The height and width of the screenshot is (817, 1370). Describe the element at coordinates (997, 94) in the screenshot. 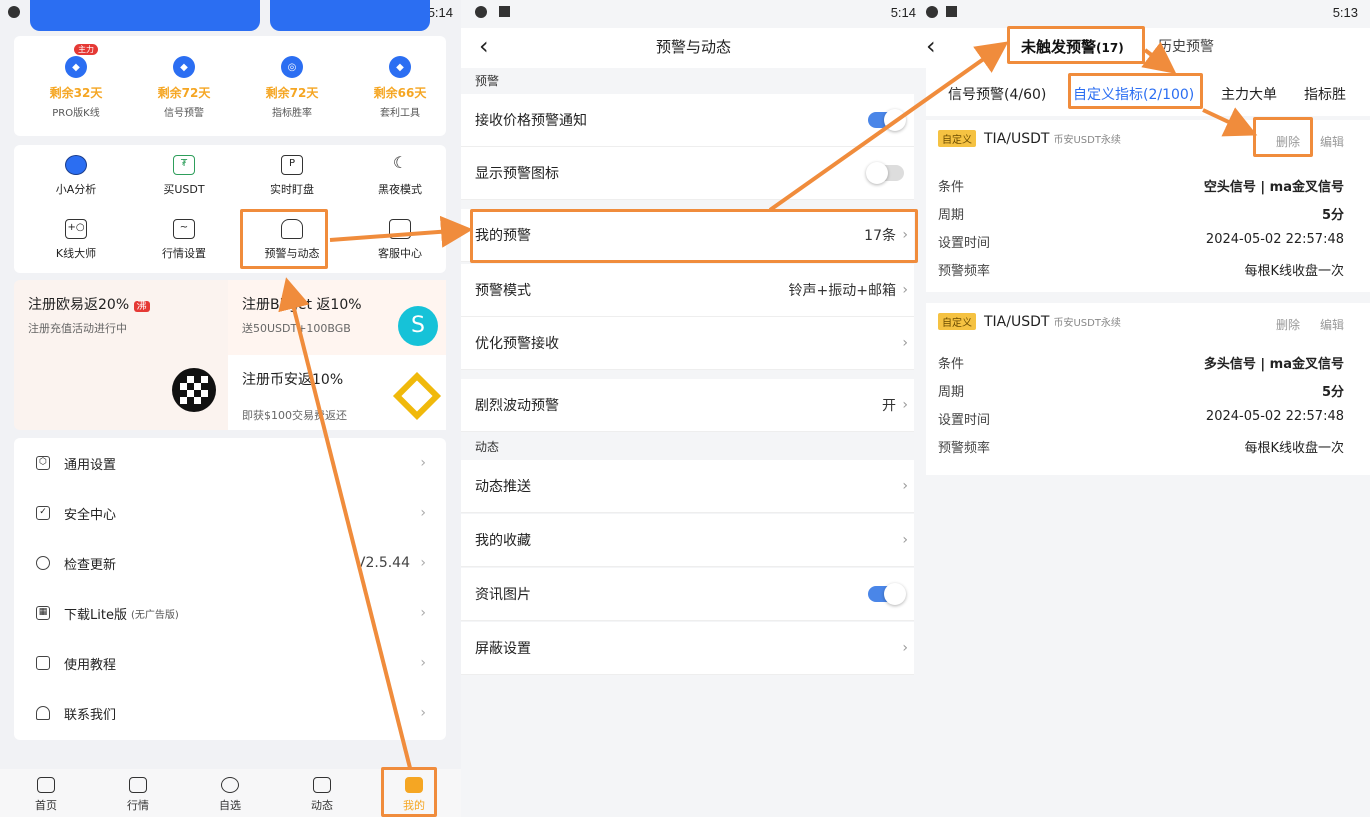

I see `tab-signal-alert: 信号预警(4/60)` at that location.